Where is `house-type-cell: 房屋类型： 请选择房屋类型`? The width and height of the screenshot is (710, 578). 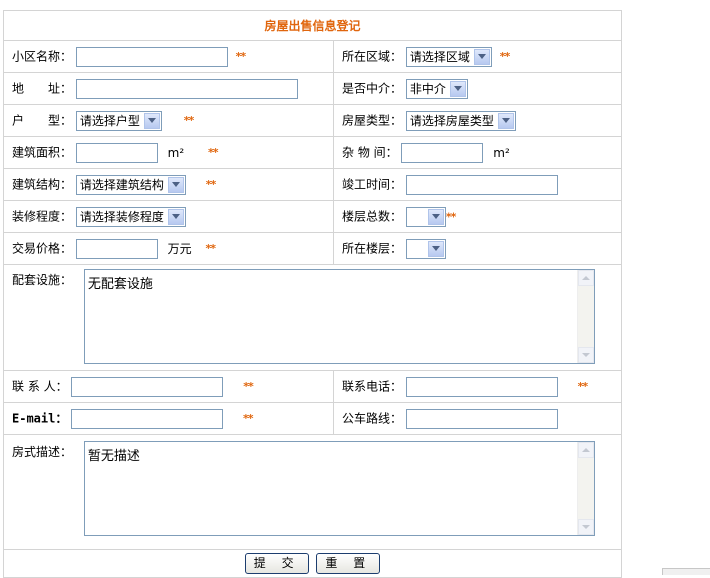 house-type-cell: 房屋类型： 请选择房屋类型 is located at coordinates (477, 120).